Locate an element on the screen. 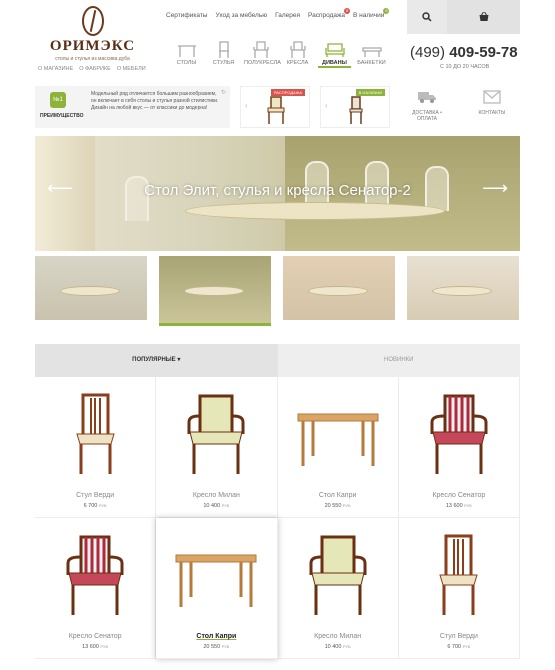 The width and height of the screenshot is (555, 670). in-stock-deal-card: ‹ В НАЛИЧИИ is located at coordinates (355, 107).